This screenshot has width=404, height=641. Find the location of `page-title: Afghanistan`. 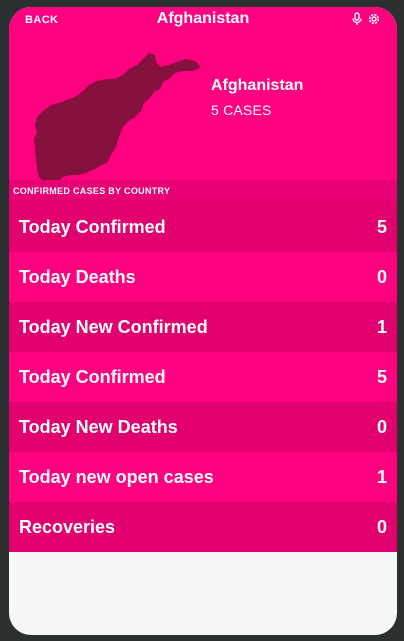

page-title: Afghanistan is located at coordinates (203, 18).